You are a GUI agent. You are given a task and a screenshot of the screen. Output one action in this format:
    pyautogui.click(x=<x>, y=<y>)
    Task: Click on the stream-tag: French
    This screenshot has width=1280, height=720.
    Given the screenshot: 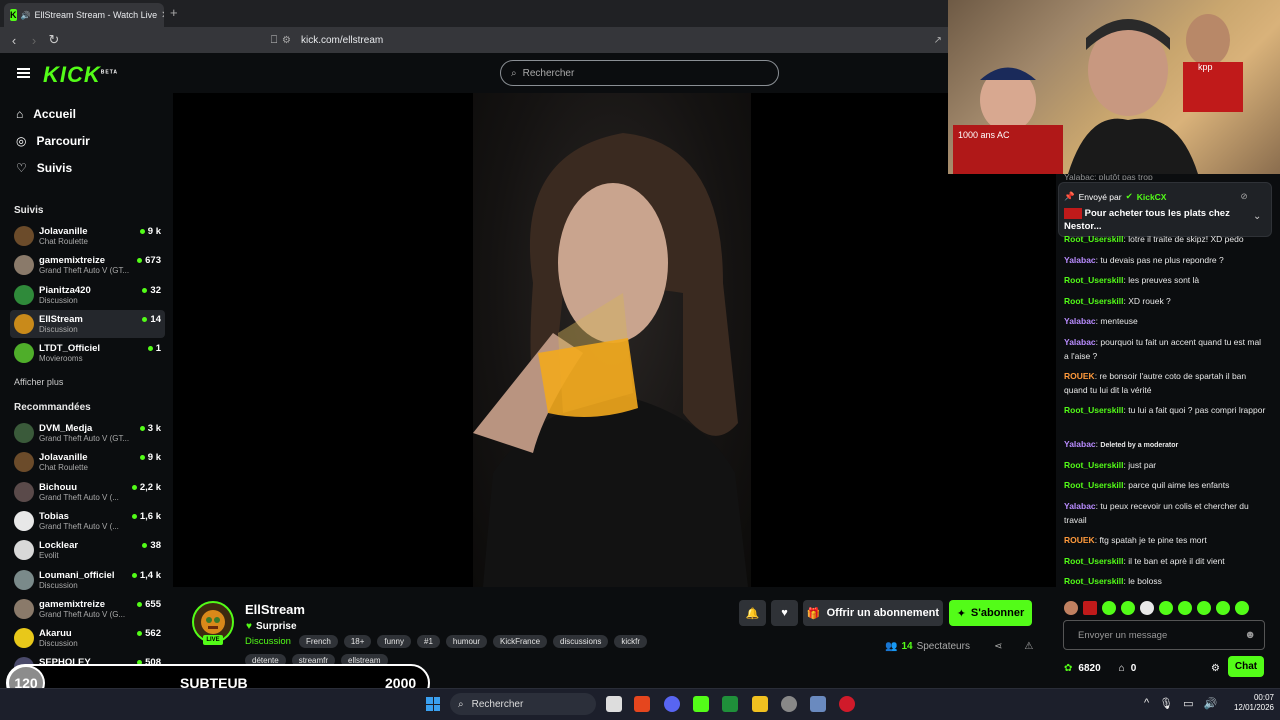 What is the action you would take?
    pyautogui.click(x=318, y=641)
    